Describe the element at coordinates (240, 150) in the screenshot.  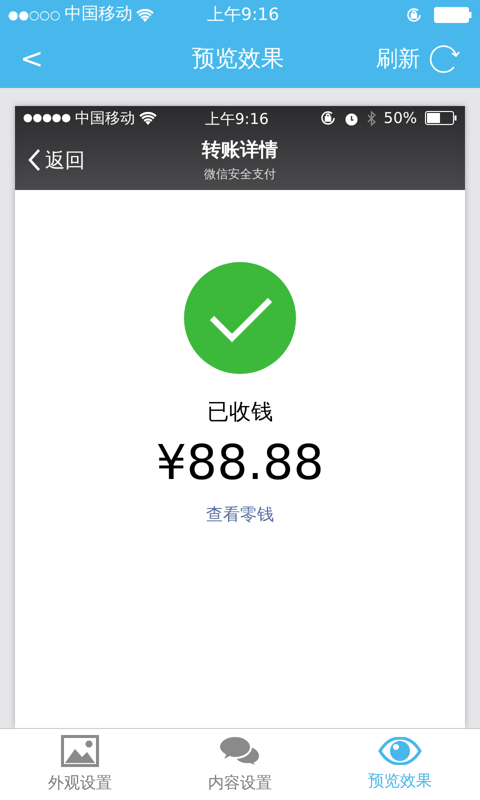
I see `screen-title: 转账详情` at that location.